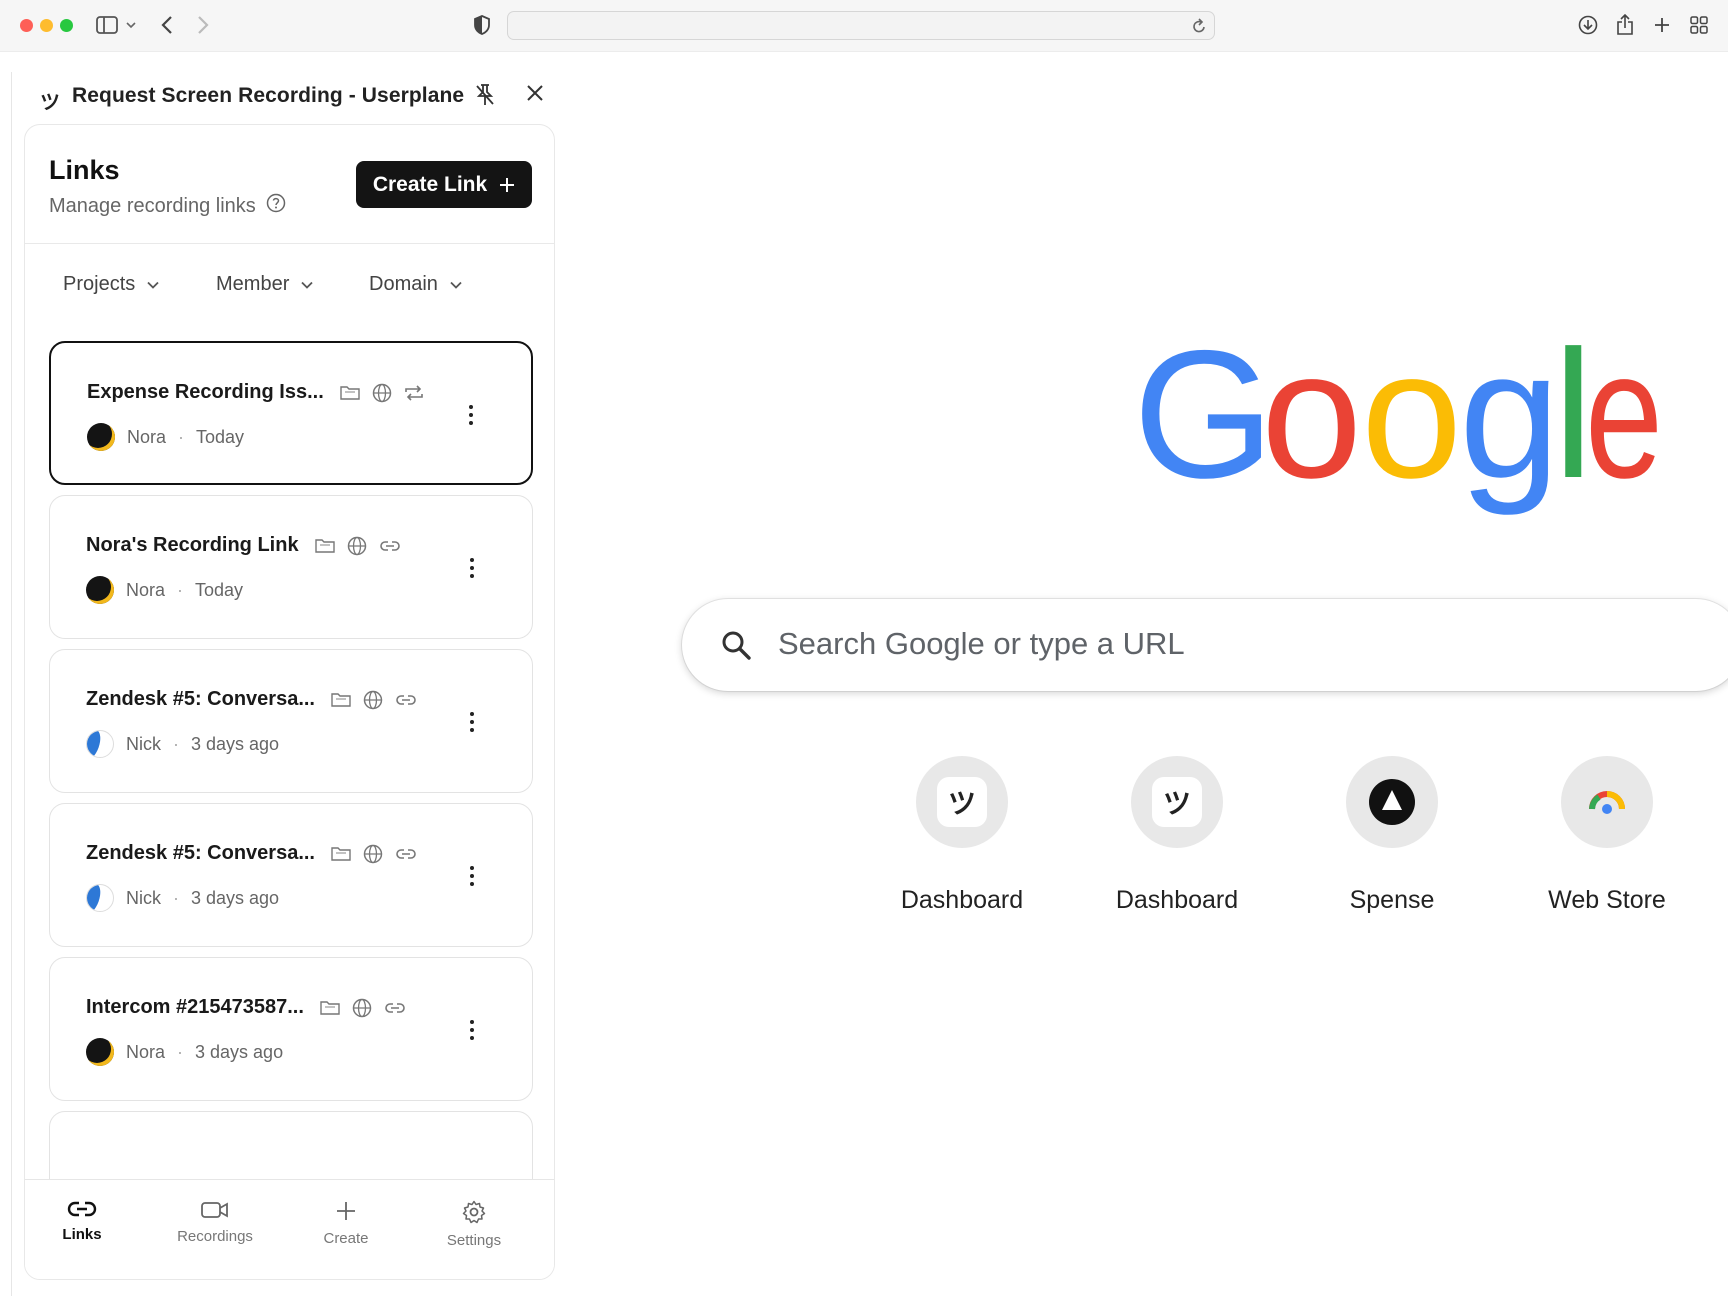 The image size is (1728, 1296). I want to click on web-store-icon, so click(1607, 802).